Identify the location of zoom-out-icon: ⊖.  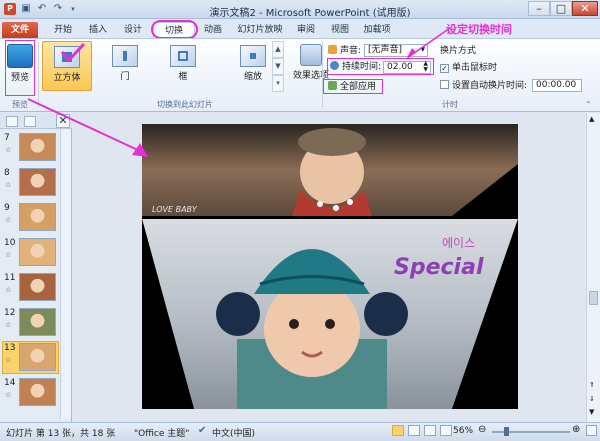
(482, 429).